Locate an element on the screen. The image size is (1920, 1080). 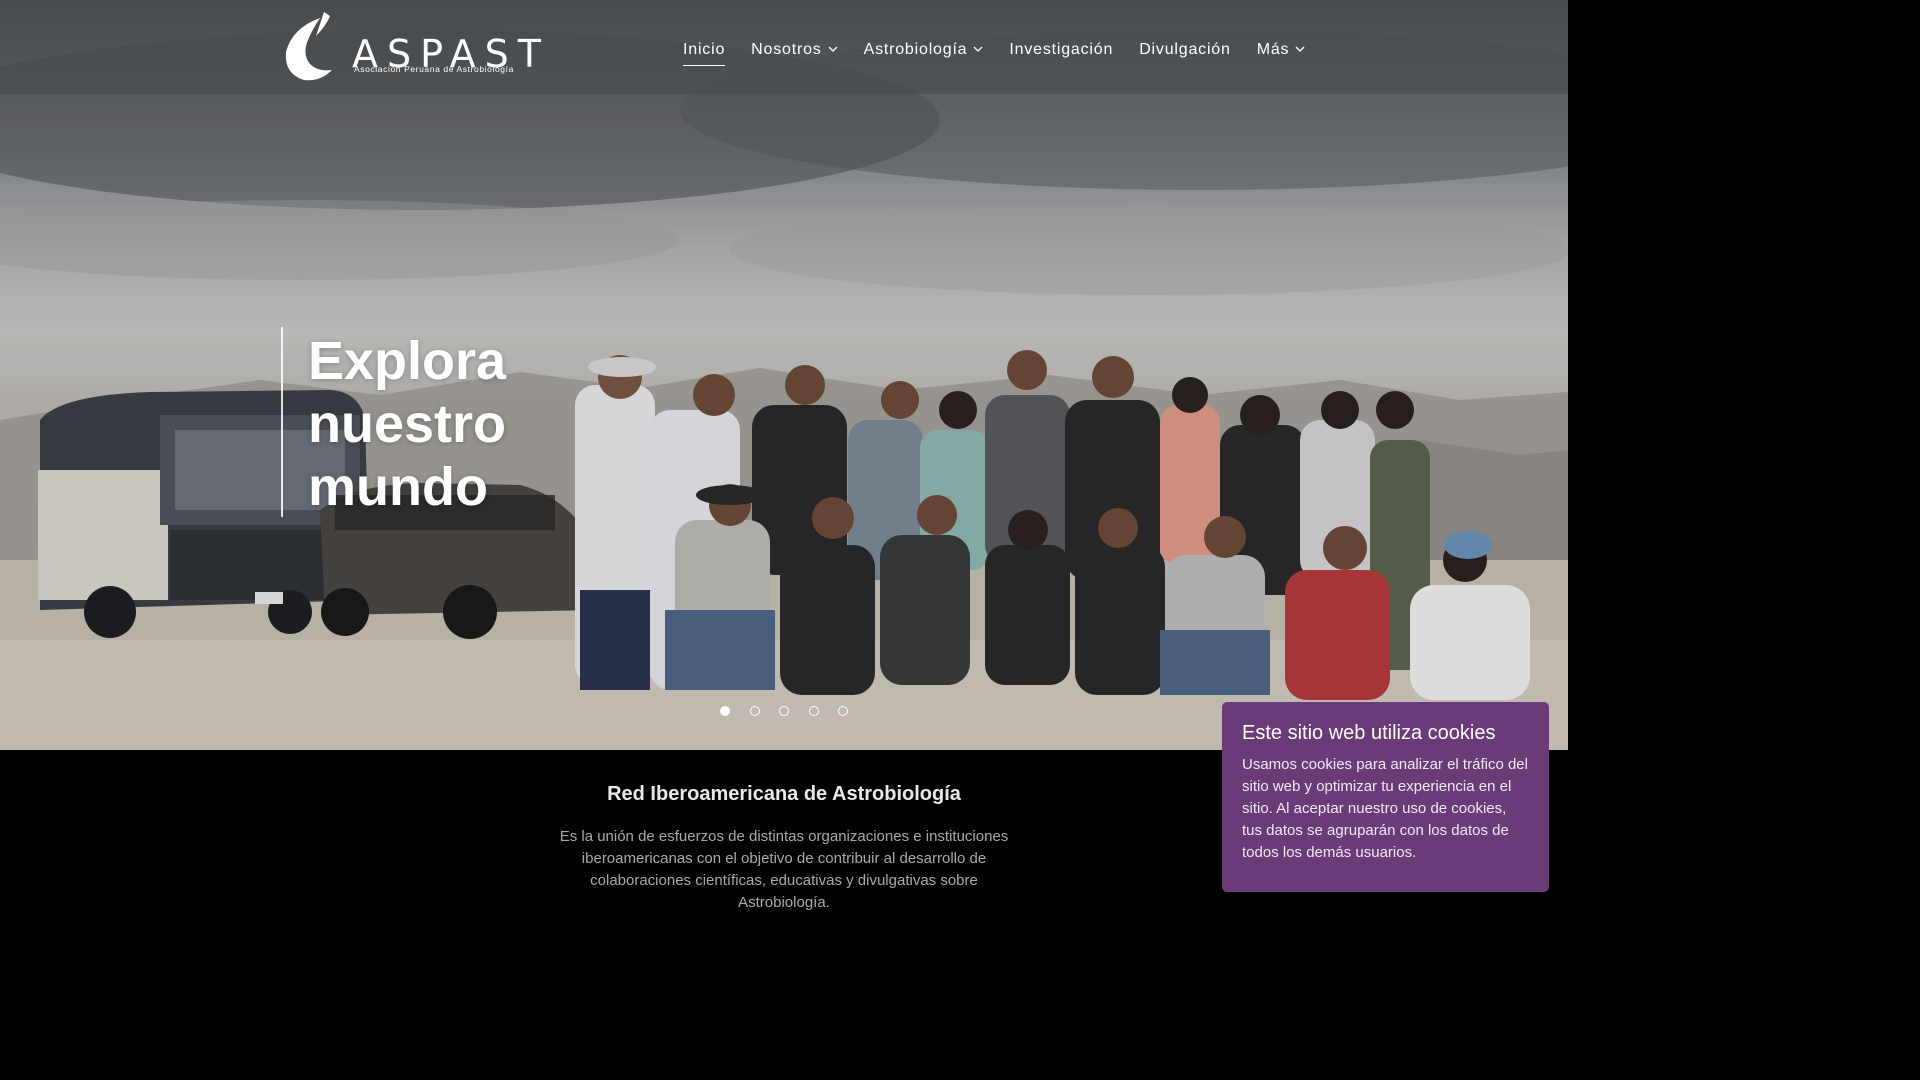
hero-title: Explora nuestro mundo is located at coordinates (438, 424).